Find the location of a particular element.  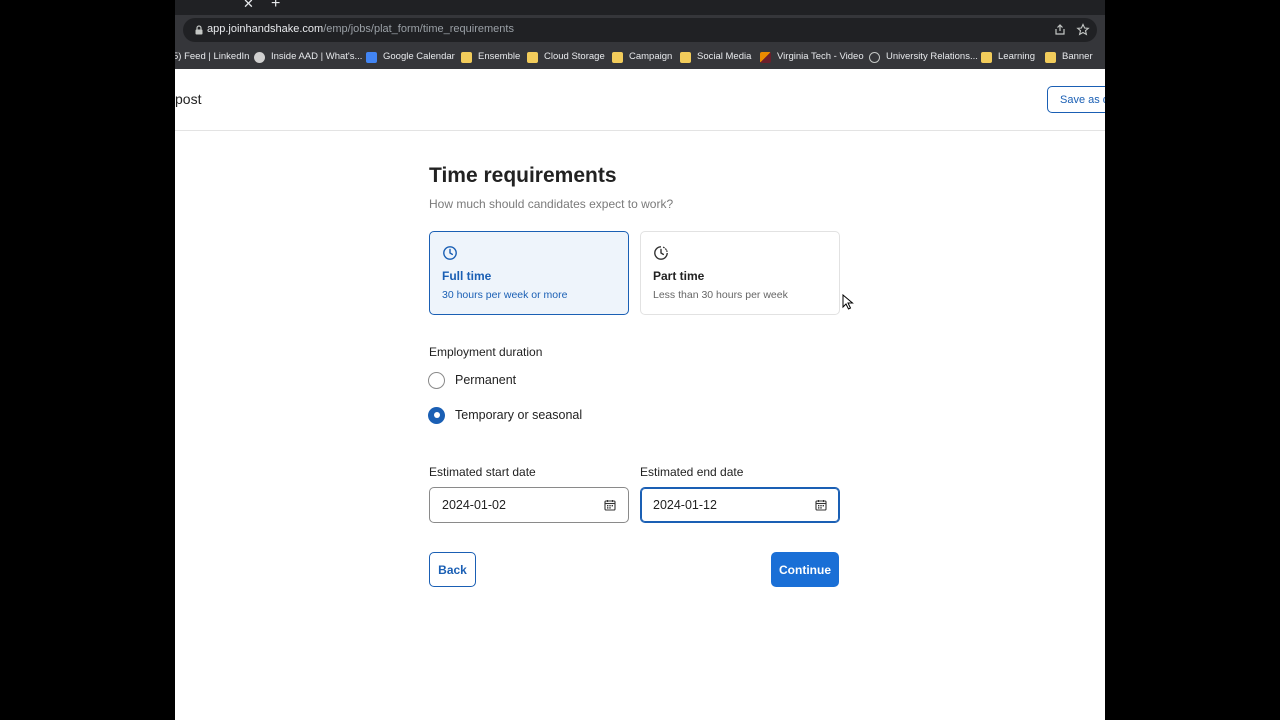

close-tab-icon: ✕ is located at coordinates (248, 5).